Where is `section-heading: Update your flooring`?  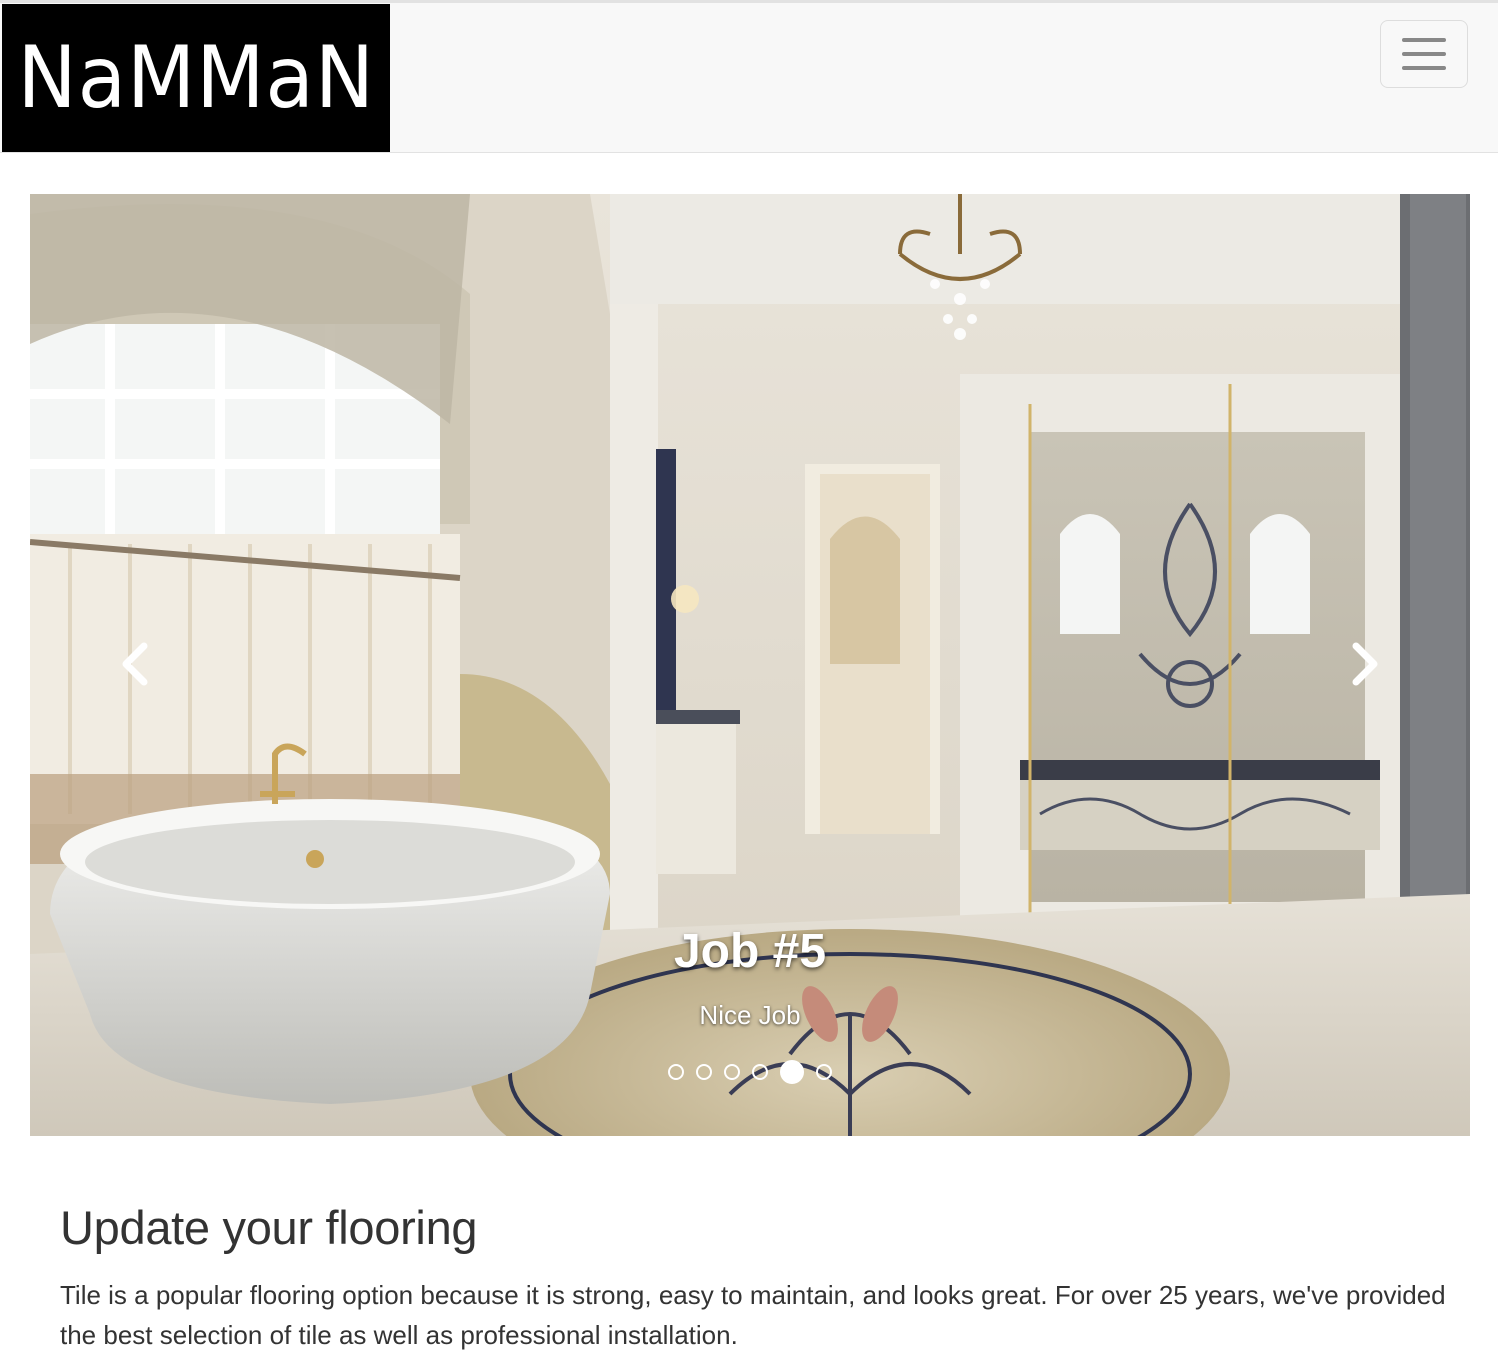 section-heading: Update your flooring is located at coordinates (269, 1227).